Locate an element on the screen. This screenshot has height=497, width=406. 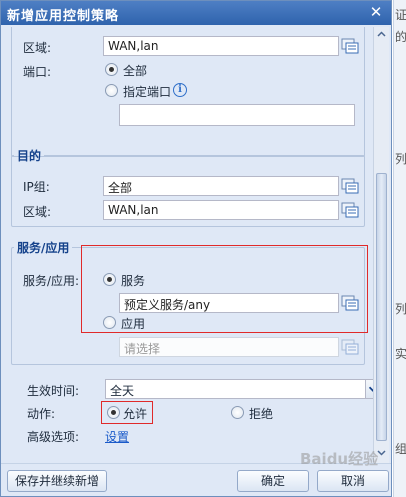
allow-highlight-box is located at coordinates (127, 412).